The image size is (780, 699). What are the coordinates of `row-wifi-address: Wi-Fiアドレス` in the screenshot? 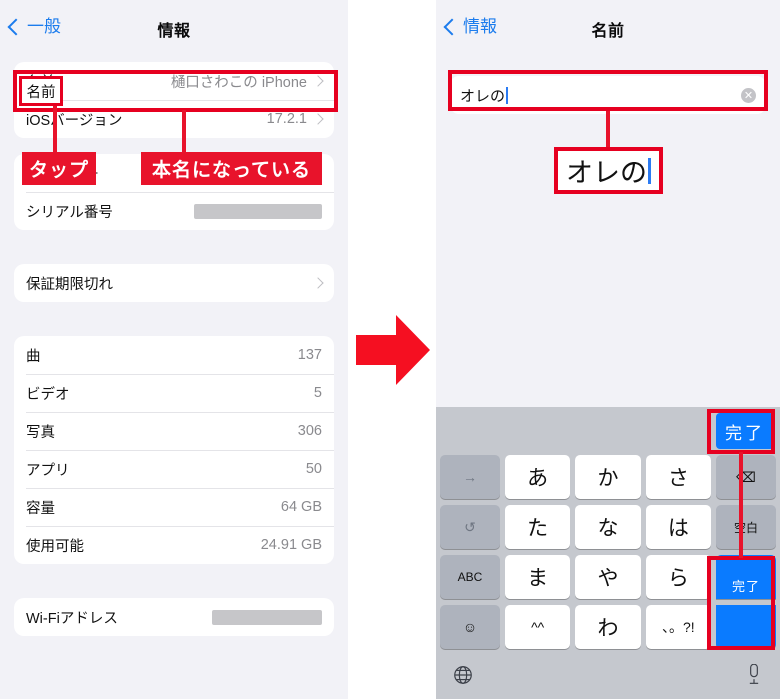 It's located at (174, 617).